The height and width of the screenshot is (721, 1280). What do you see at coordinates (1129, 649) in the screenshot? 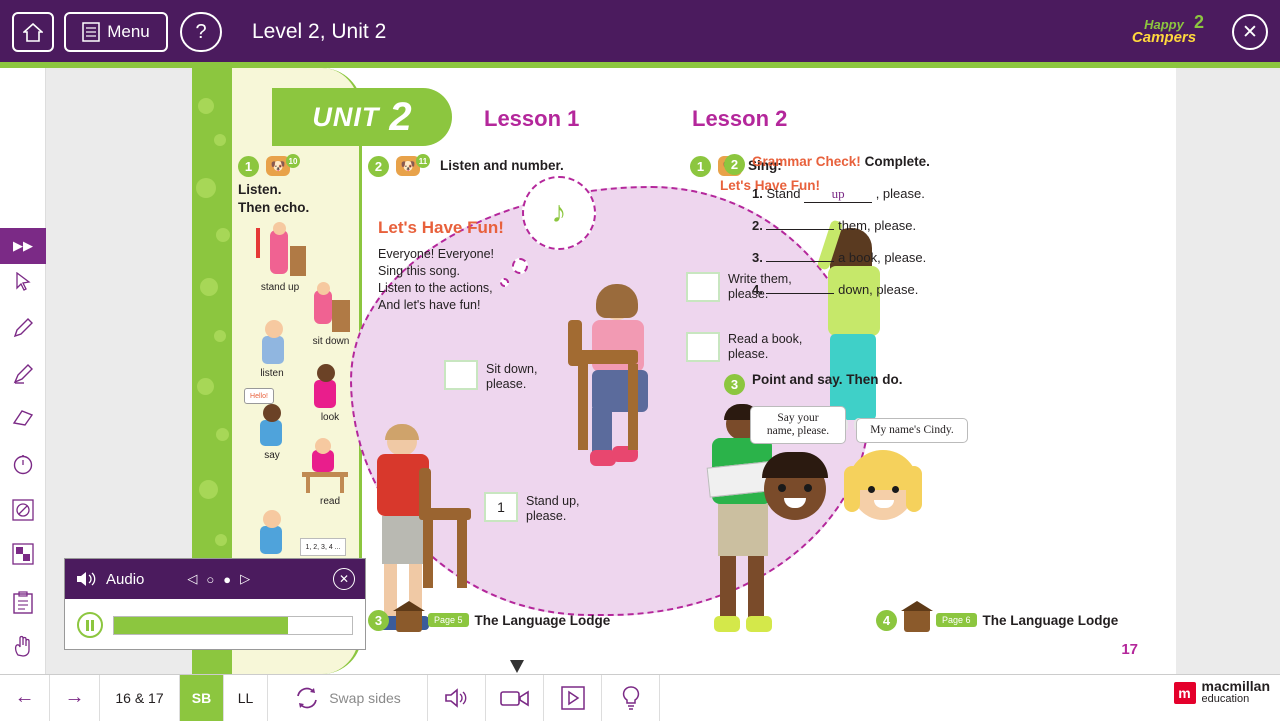
I see `page-number: 17` at bounding box center [1129, 649].